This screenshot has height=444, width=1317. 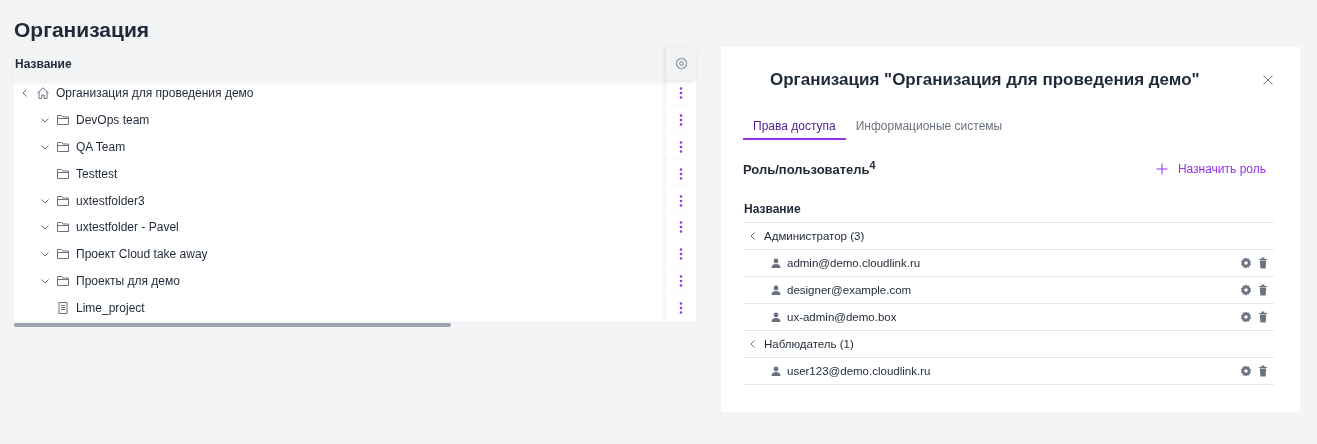 What do you see at coordinates (1161, 168) in the screenshot?
I see `plus-icon` at bounding box center [1161, 168].